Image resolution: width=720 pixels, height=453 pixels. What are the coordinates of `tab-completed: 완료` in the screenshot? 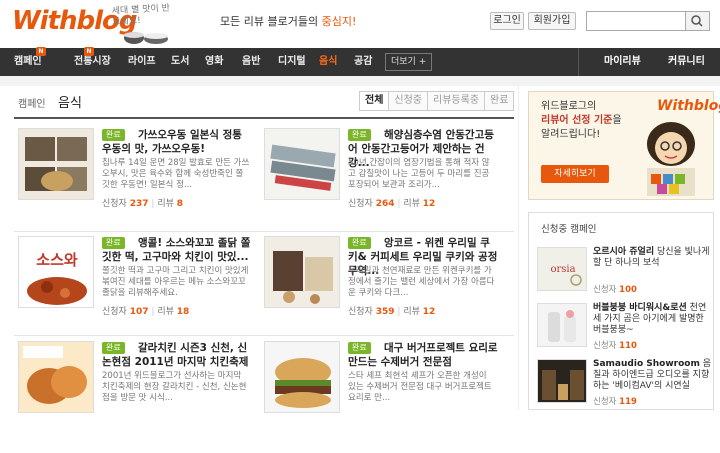 It's located at (499, 101).